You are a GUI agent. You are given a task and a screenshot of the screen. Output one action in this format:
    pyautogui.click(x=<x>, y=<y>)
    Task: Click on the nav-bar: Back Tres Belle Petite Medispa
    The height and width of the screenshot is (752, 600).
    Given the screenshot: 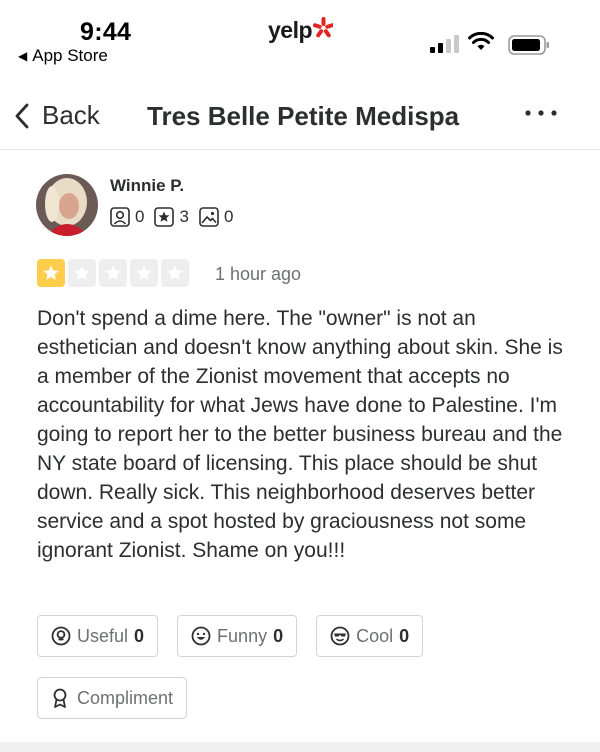 What is the action you would take?
    pyautogui.click(x=300, y=115)
    